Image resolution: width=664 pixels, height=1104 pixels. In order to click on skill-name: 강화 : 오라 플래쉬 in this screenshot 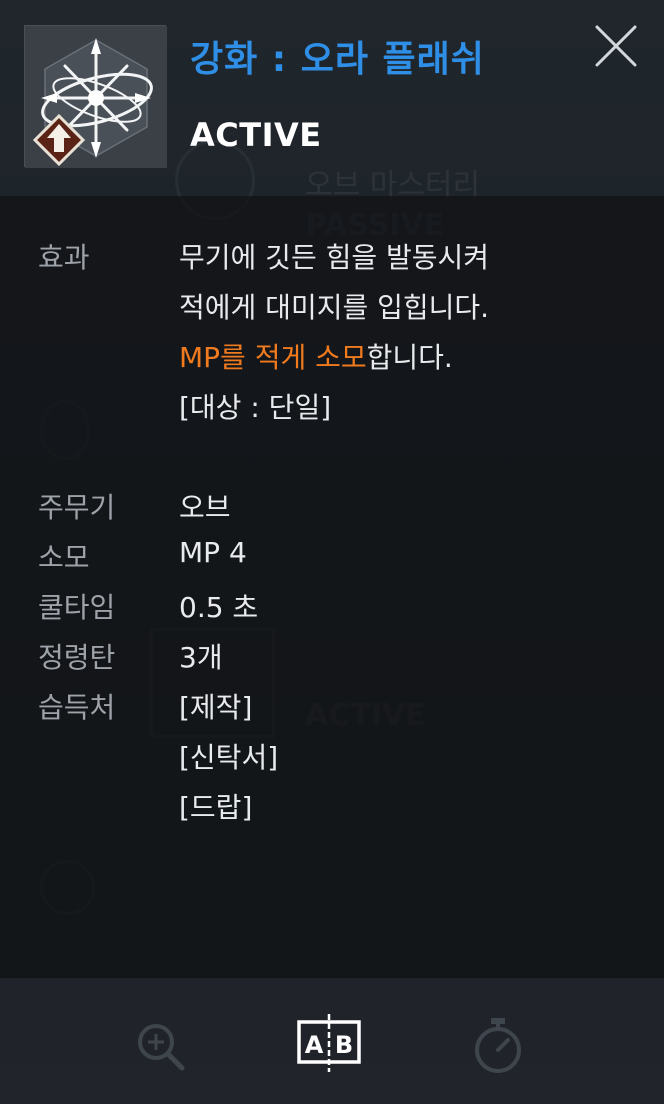, I will do `click(337, 59)`.